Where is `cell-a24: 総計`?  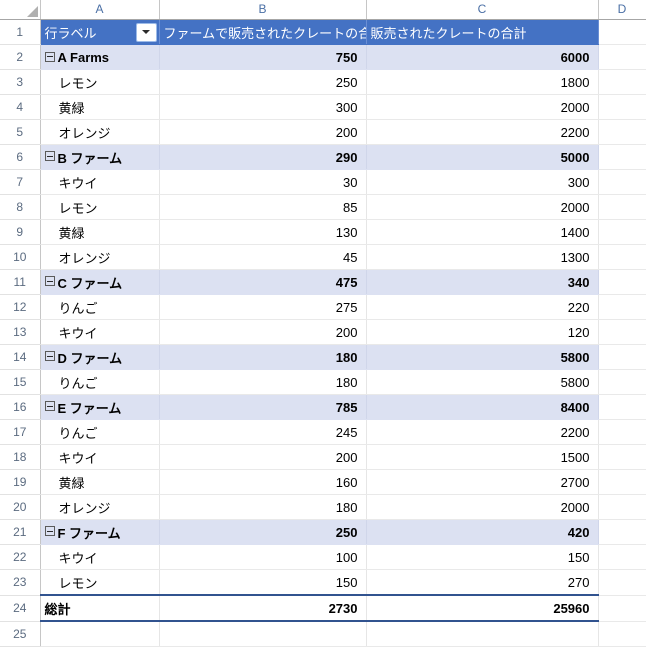
cell-a24: 総計 is located at coordinates (100, 608).